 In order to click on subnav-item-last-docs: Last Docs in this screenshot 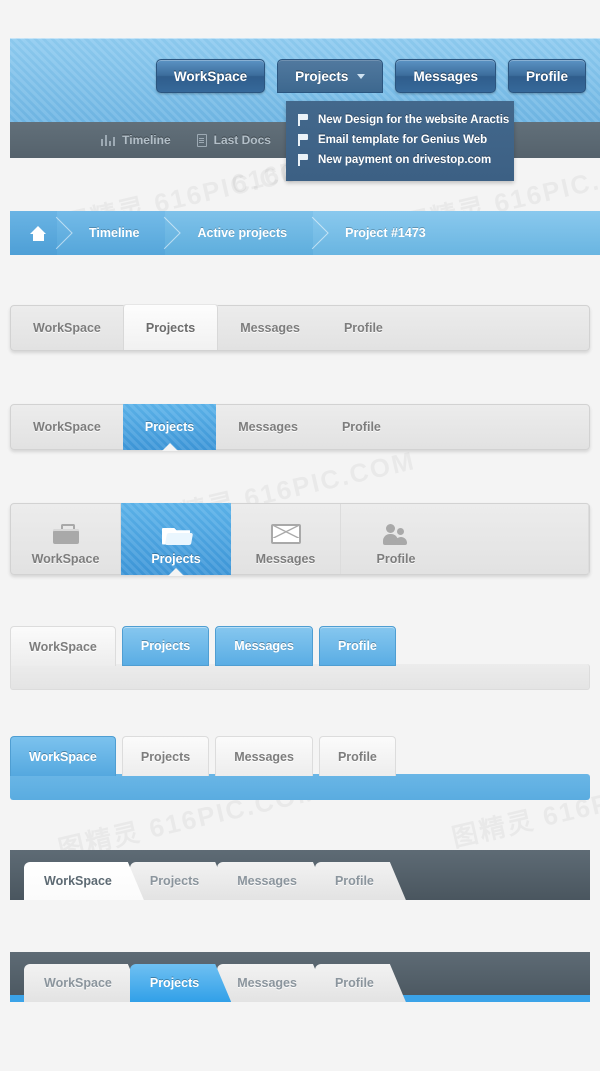, I will do `click(233, 140)`.